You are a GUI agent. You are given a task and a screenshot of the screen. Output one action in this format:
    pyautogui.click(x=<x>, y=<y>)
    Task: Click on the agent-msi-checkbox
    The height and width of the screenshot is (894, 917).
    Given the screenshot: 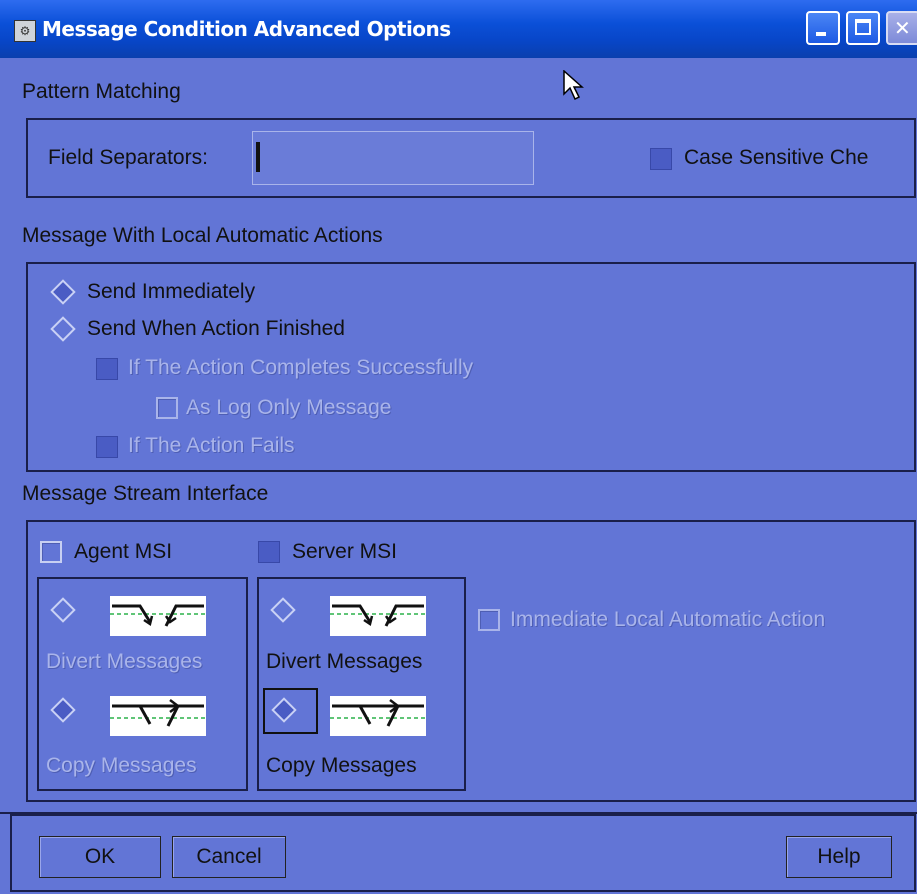 What is the action you would take?
    pyautogui.click(x=51, y=552)
    